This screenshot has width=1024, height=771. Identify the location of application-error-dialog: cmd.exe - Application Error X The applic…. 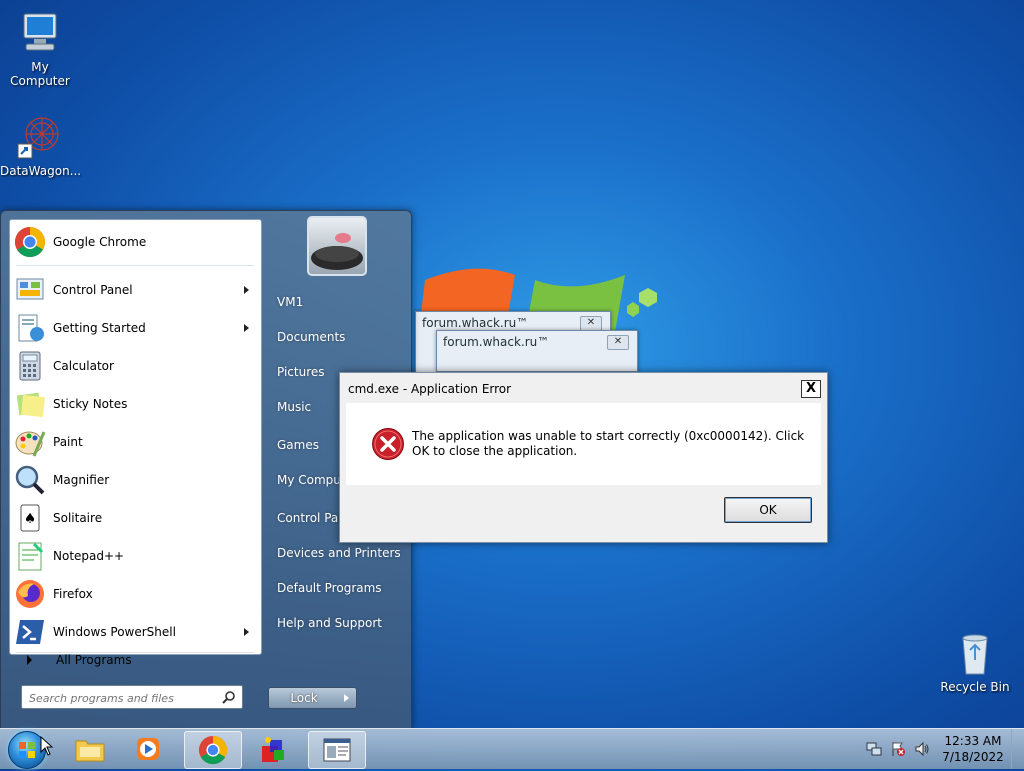
(583, 457).